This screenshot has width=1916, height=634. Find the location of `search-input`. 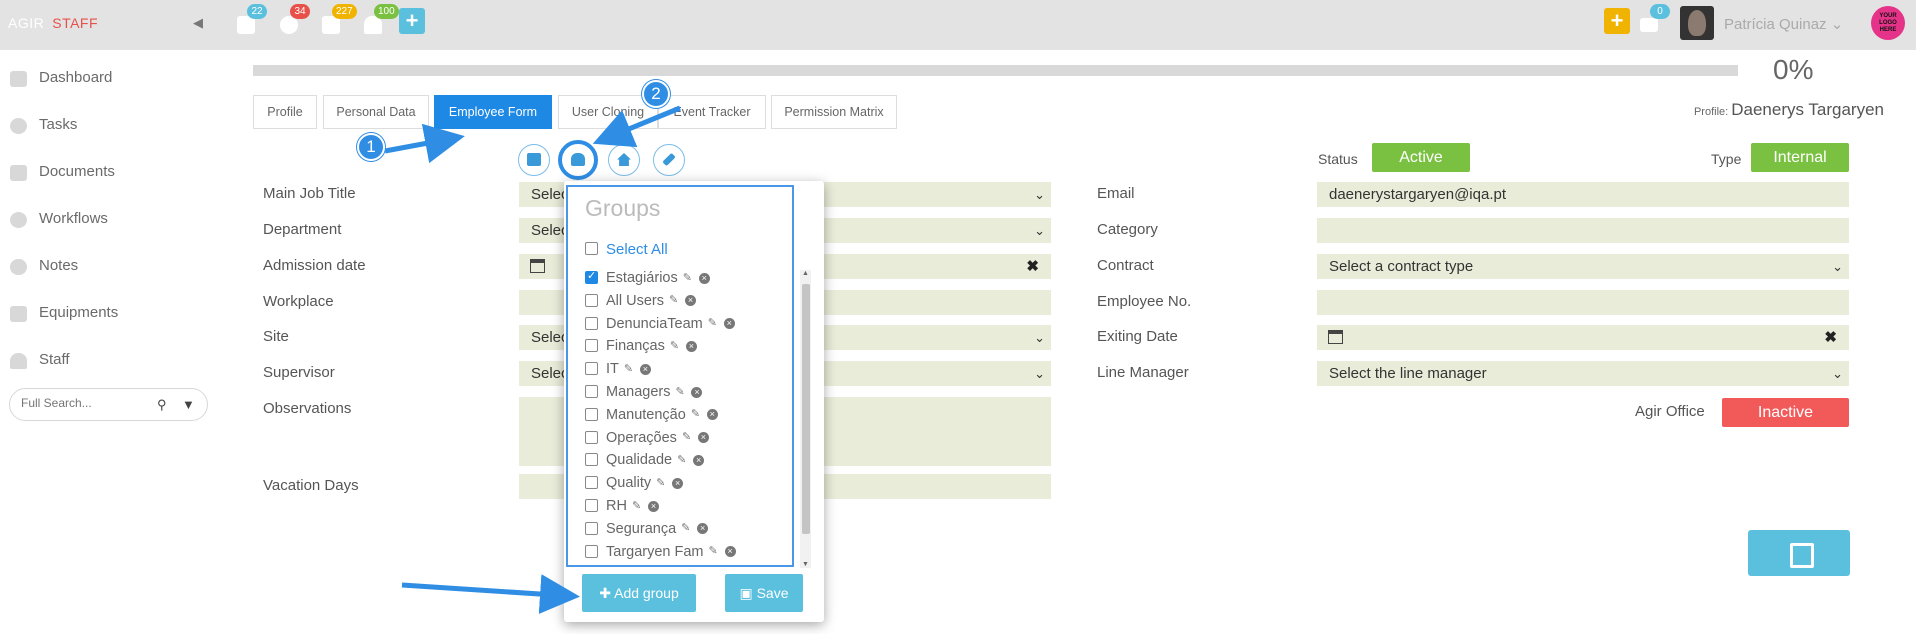

search-input is located at coordinates (81, 403).